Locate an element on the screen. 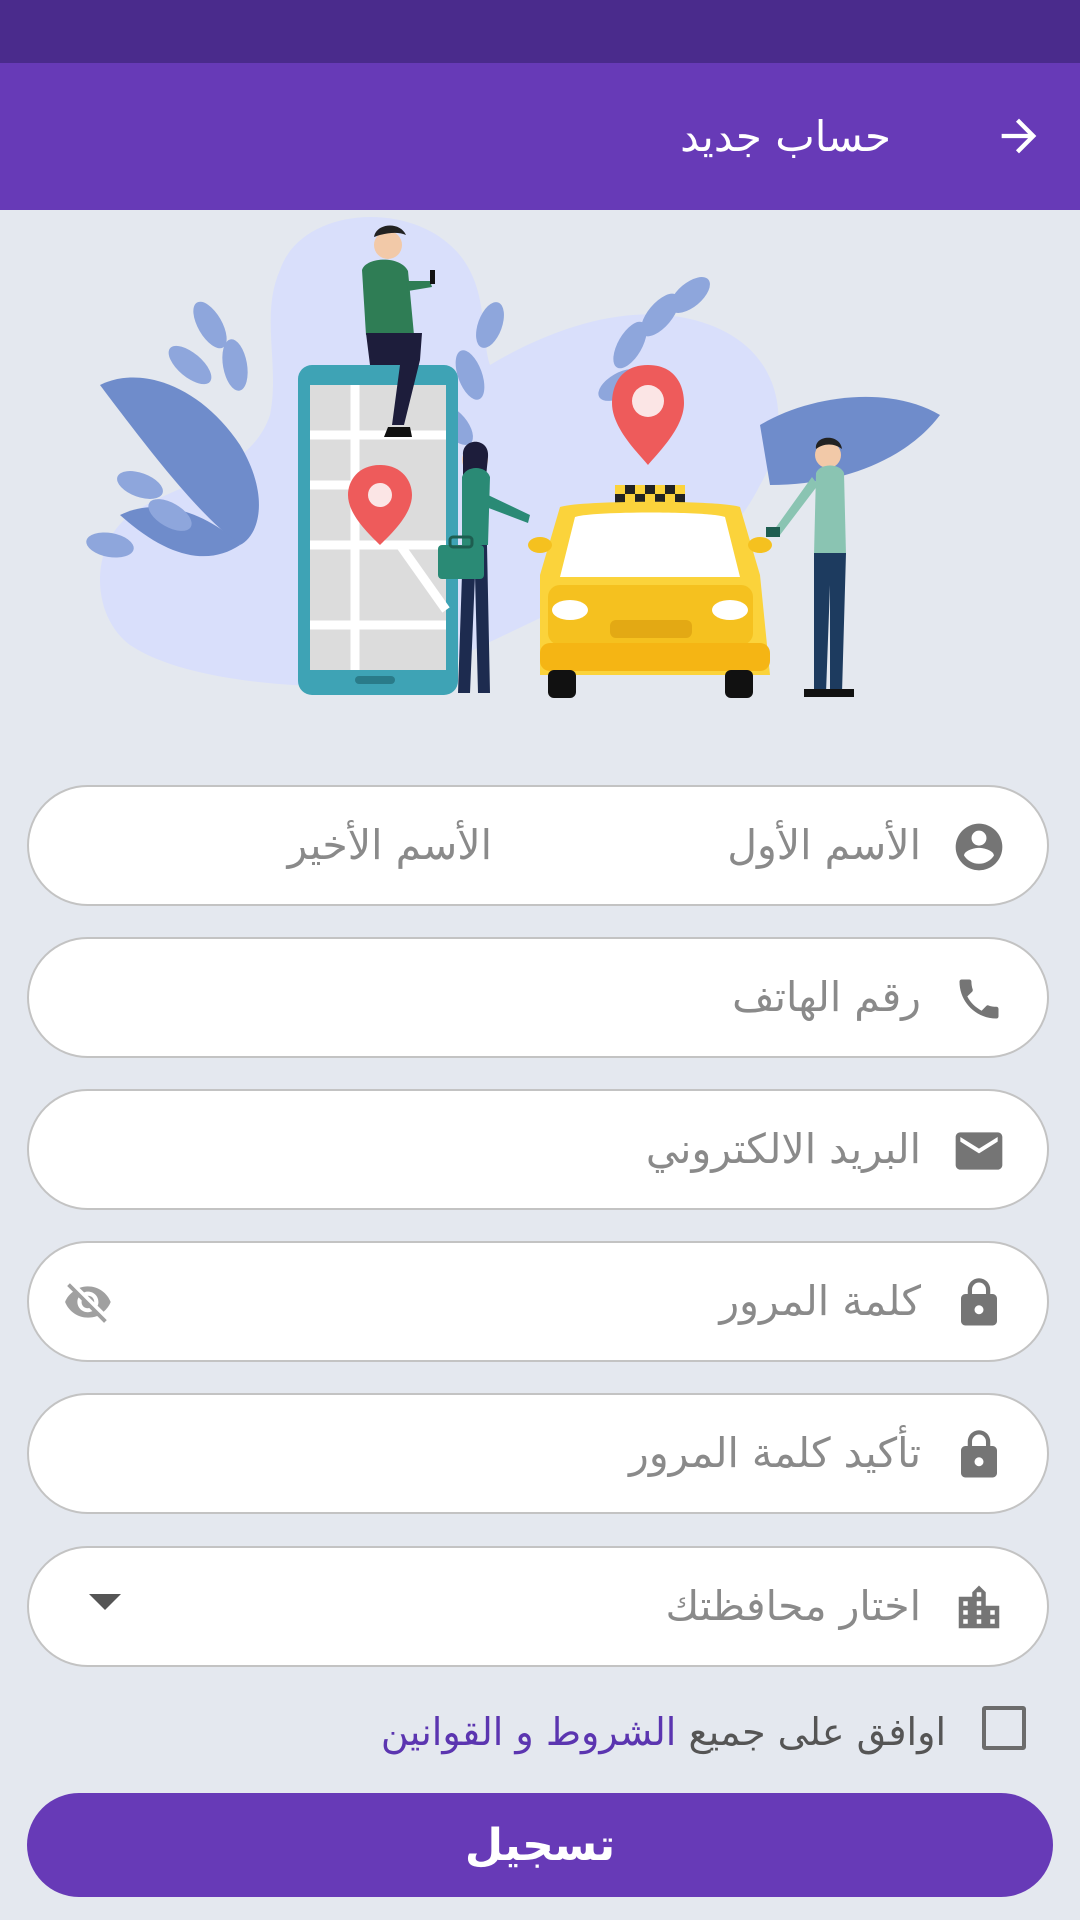 The height and width of the screenshot is (1920, 1080). envelope-icon is located at coordinates (979, 1151).